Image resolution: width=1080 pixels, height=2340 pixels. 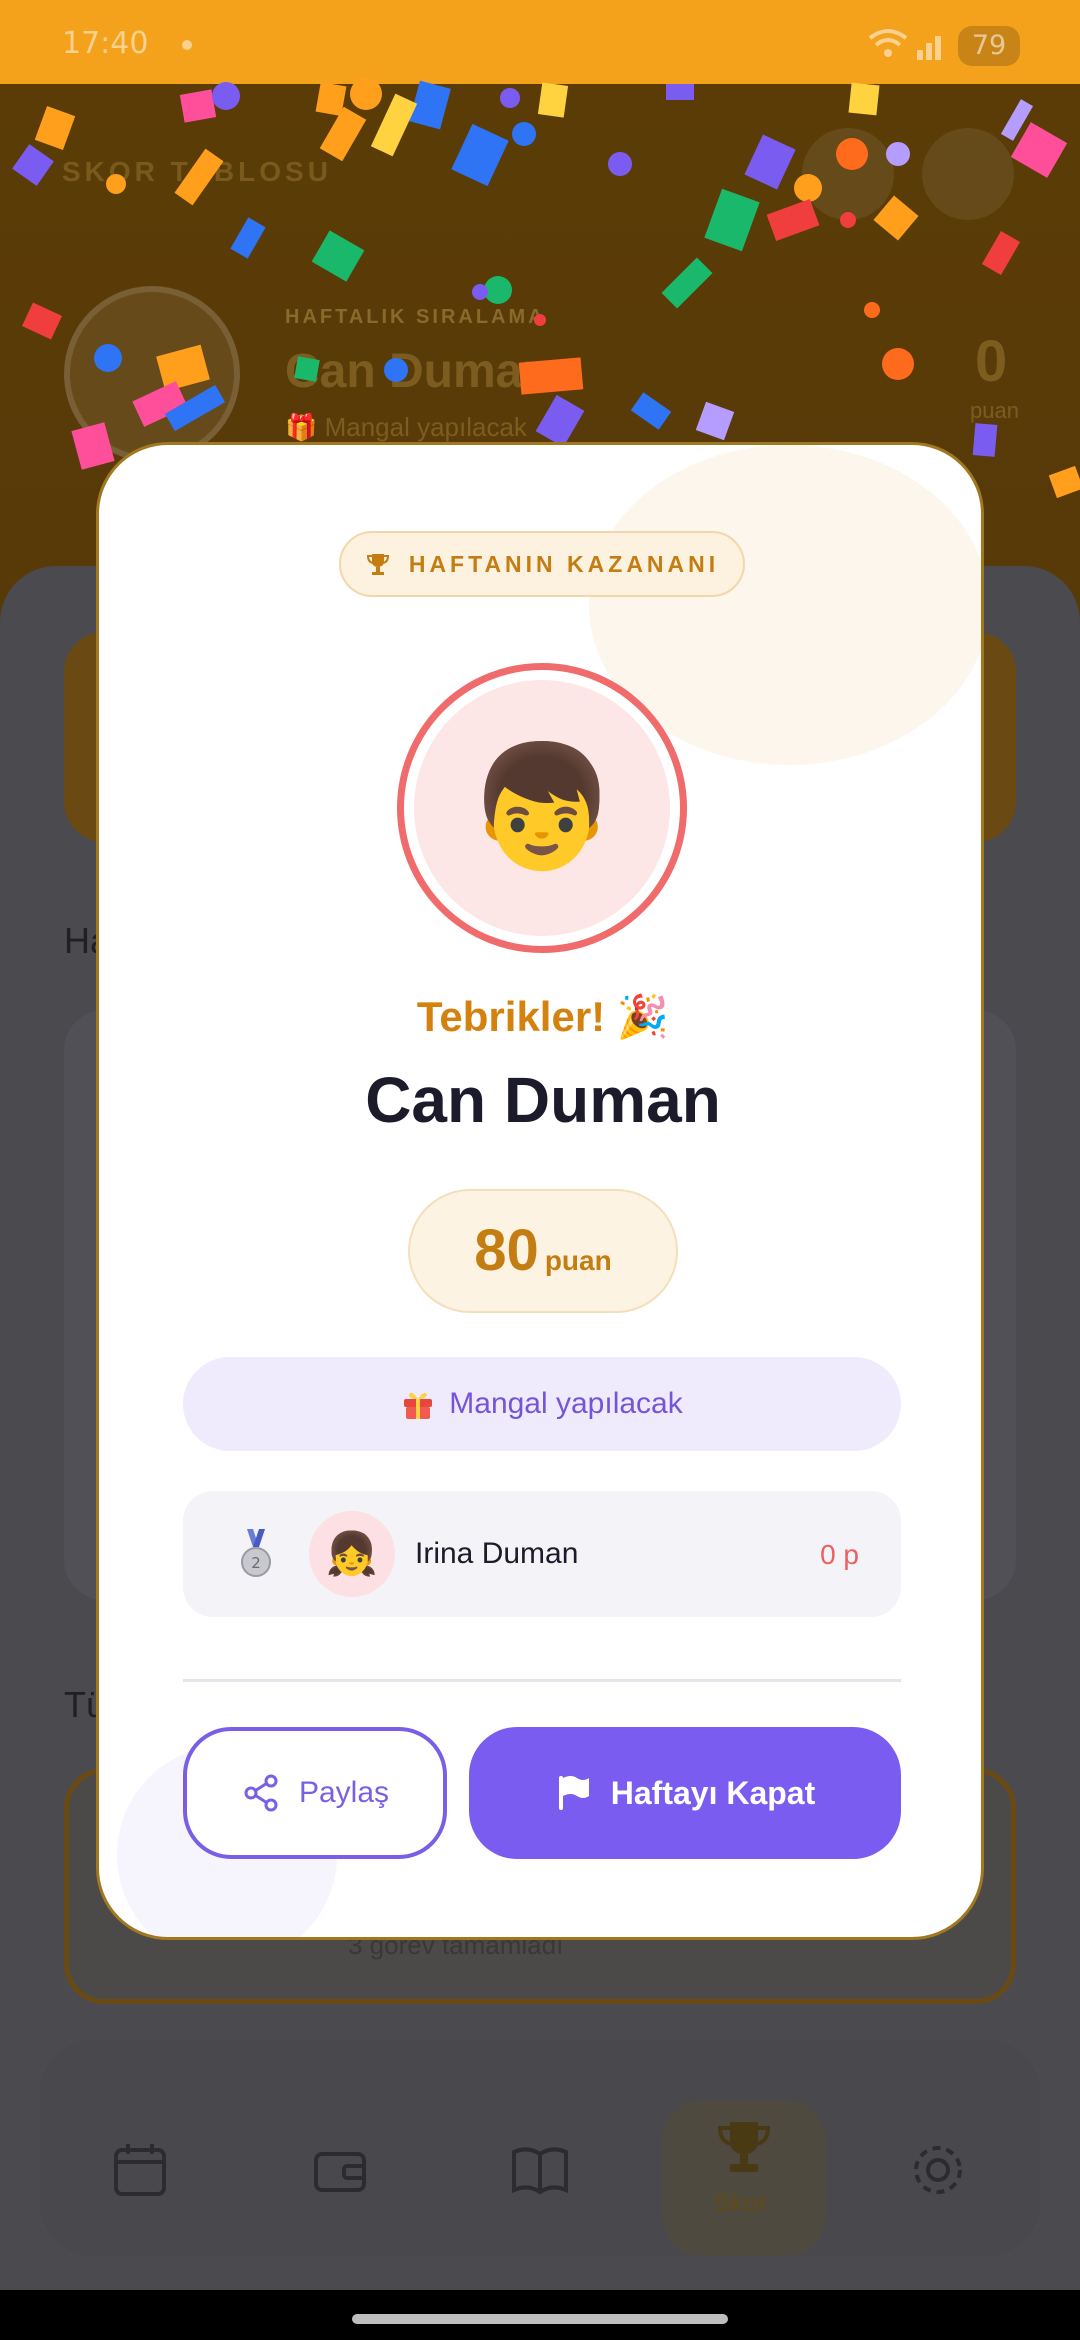 I want to click on divider, so click(x=542, y=1680).